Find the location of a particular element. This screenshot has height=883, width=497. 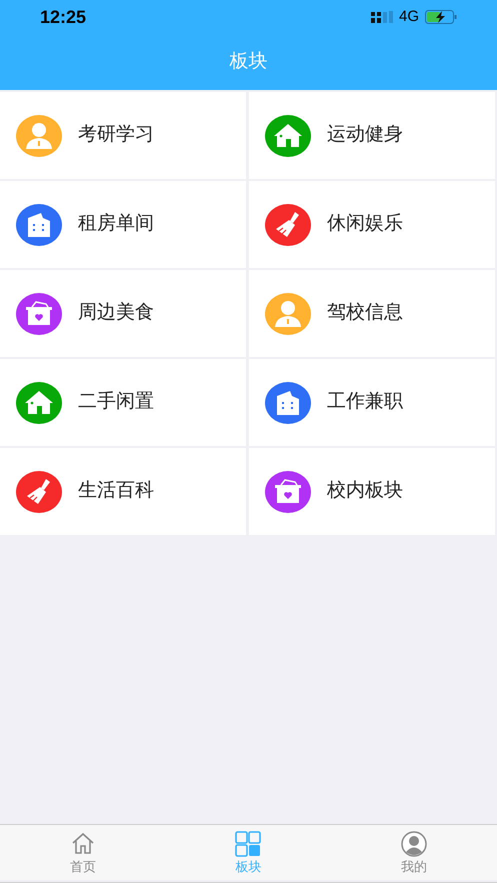

board-item: 生活百科 is located at coordinates (123, 491).